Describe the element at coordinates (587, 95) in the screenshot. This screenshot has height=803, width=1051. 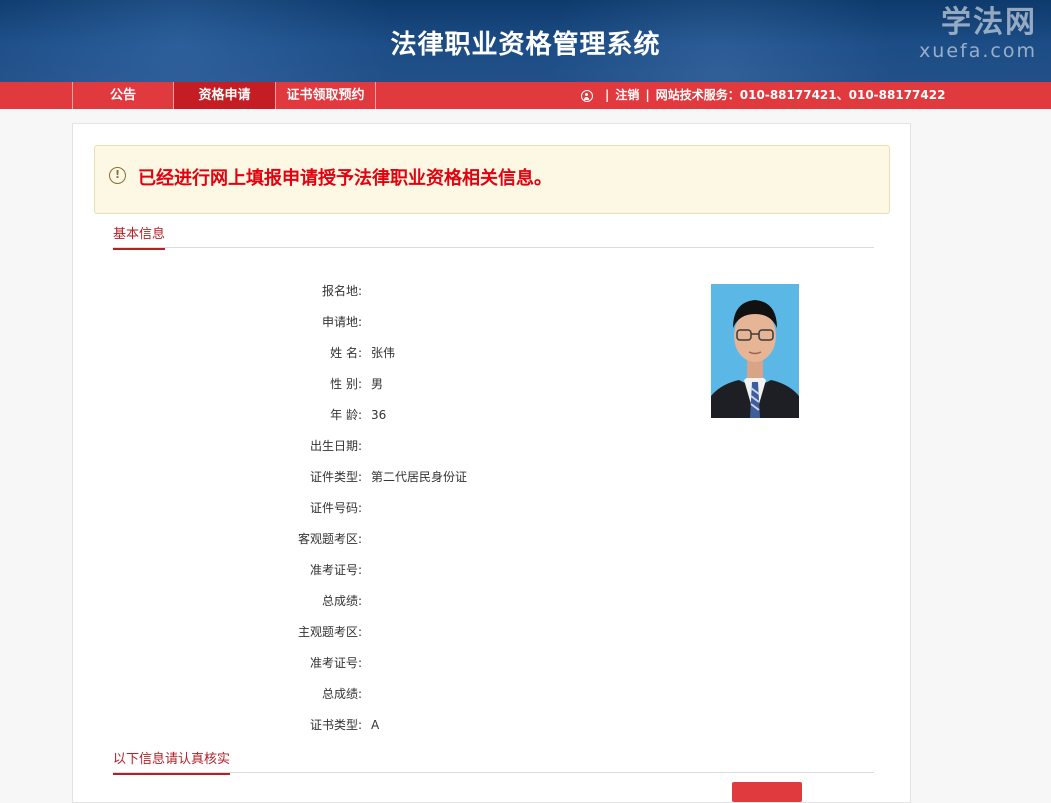
I see `user-icon` at that location.